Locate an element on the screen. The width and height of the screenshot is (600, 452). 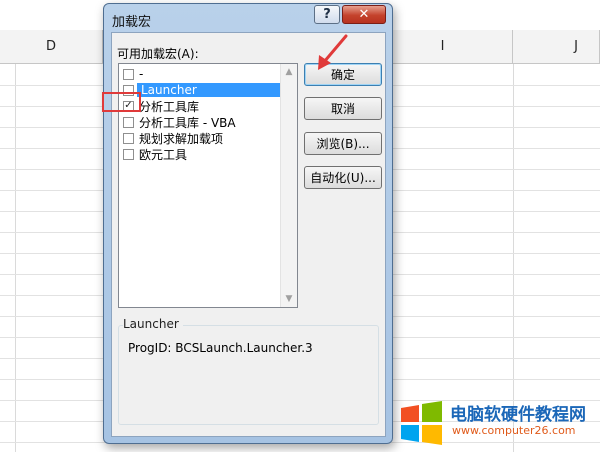
close-button: ✕ is located at coordinates (364, 14).